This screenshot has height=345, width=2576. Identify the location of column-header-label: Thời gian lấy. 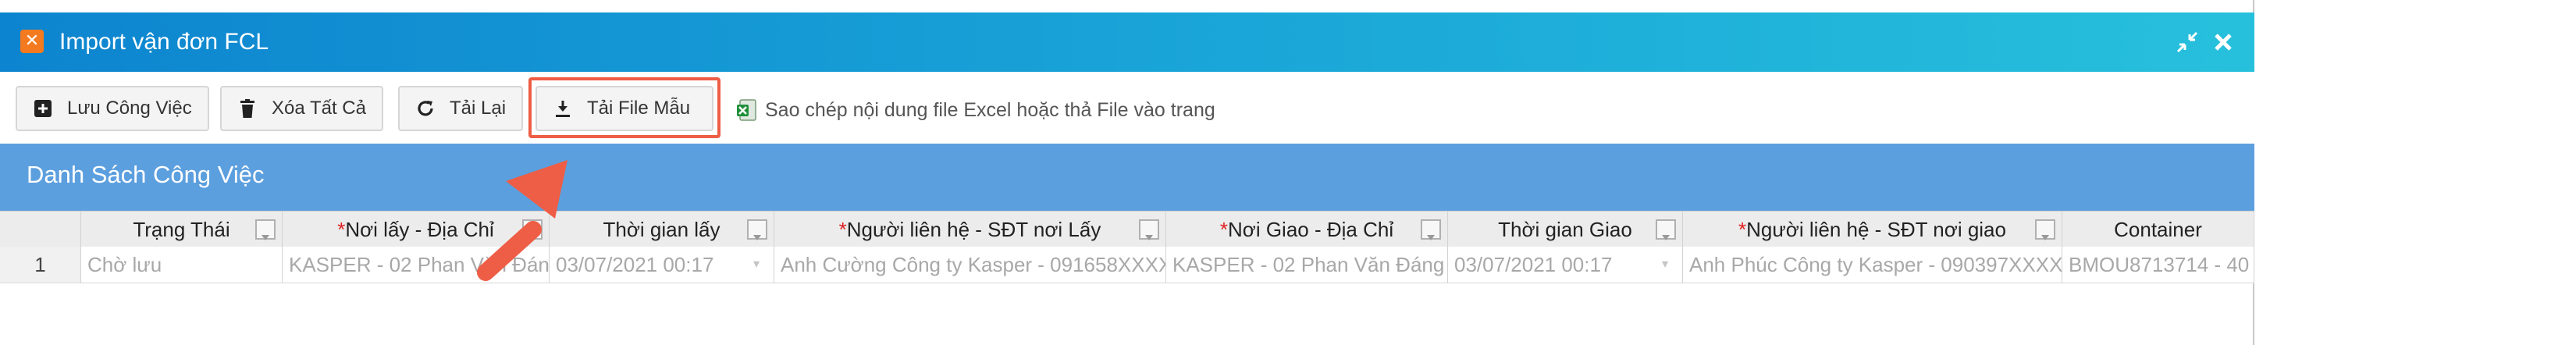
(661, 229).